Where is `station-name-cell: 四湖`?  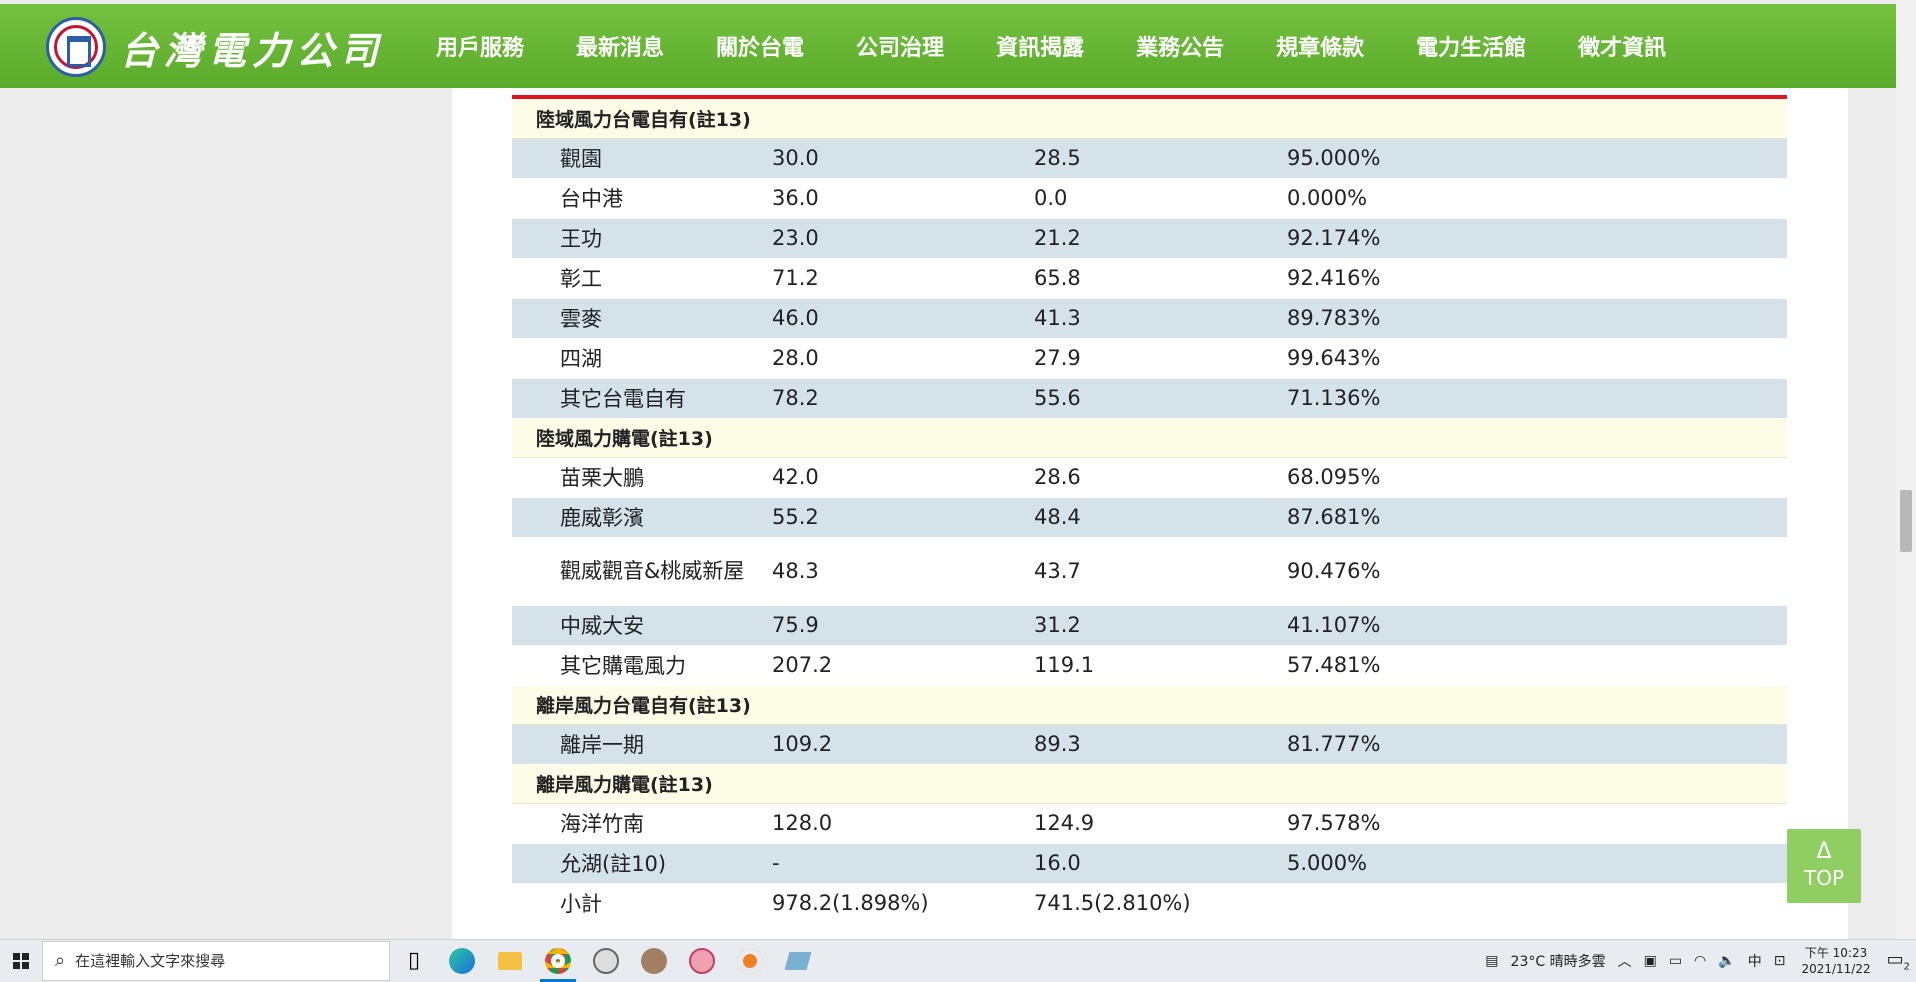 station-name-cell: 四湖 is located at coordinates (642, 358).